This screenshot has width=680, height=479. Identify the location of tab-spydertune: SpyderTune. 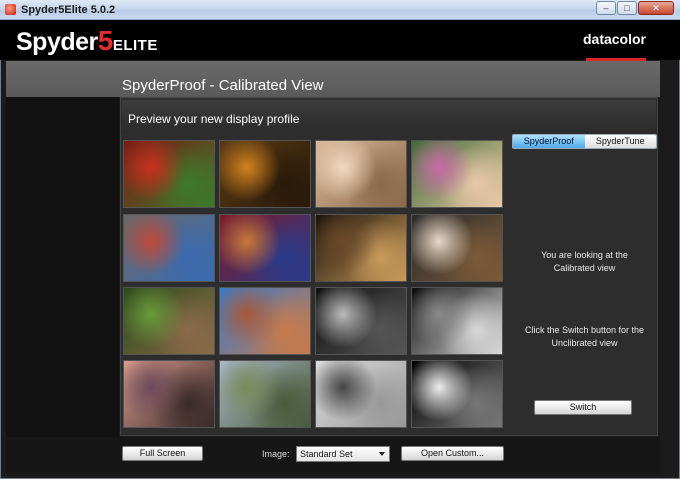
(620, 141).